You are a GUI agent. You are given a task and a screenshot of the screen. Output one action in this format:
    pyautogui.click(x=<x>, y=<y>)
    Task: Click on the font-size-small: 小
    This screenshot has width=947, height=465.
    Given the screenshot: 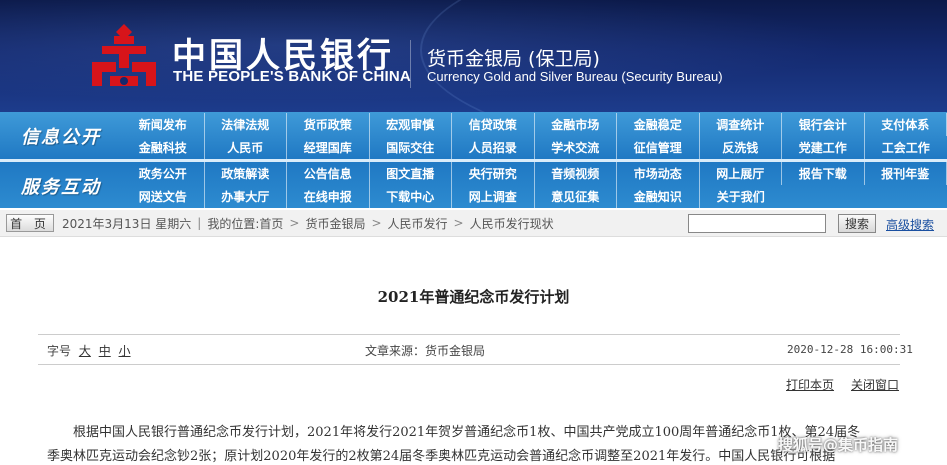 What is the action you would take?
    pyautogui.click(x=125, y=351)
    